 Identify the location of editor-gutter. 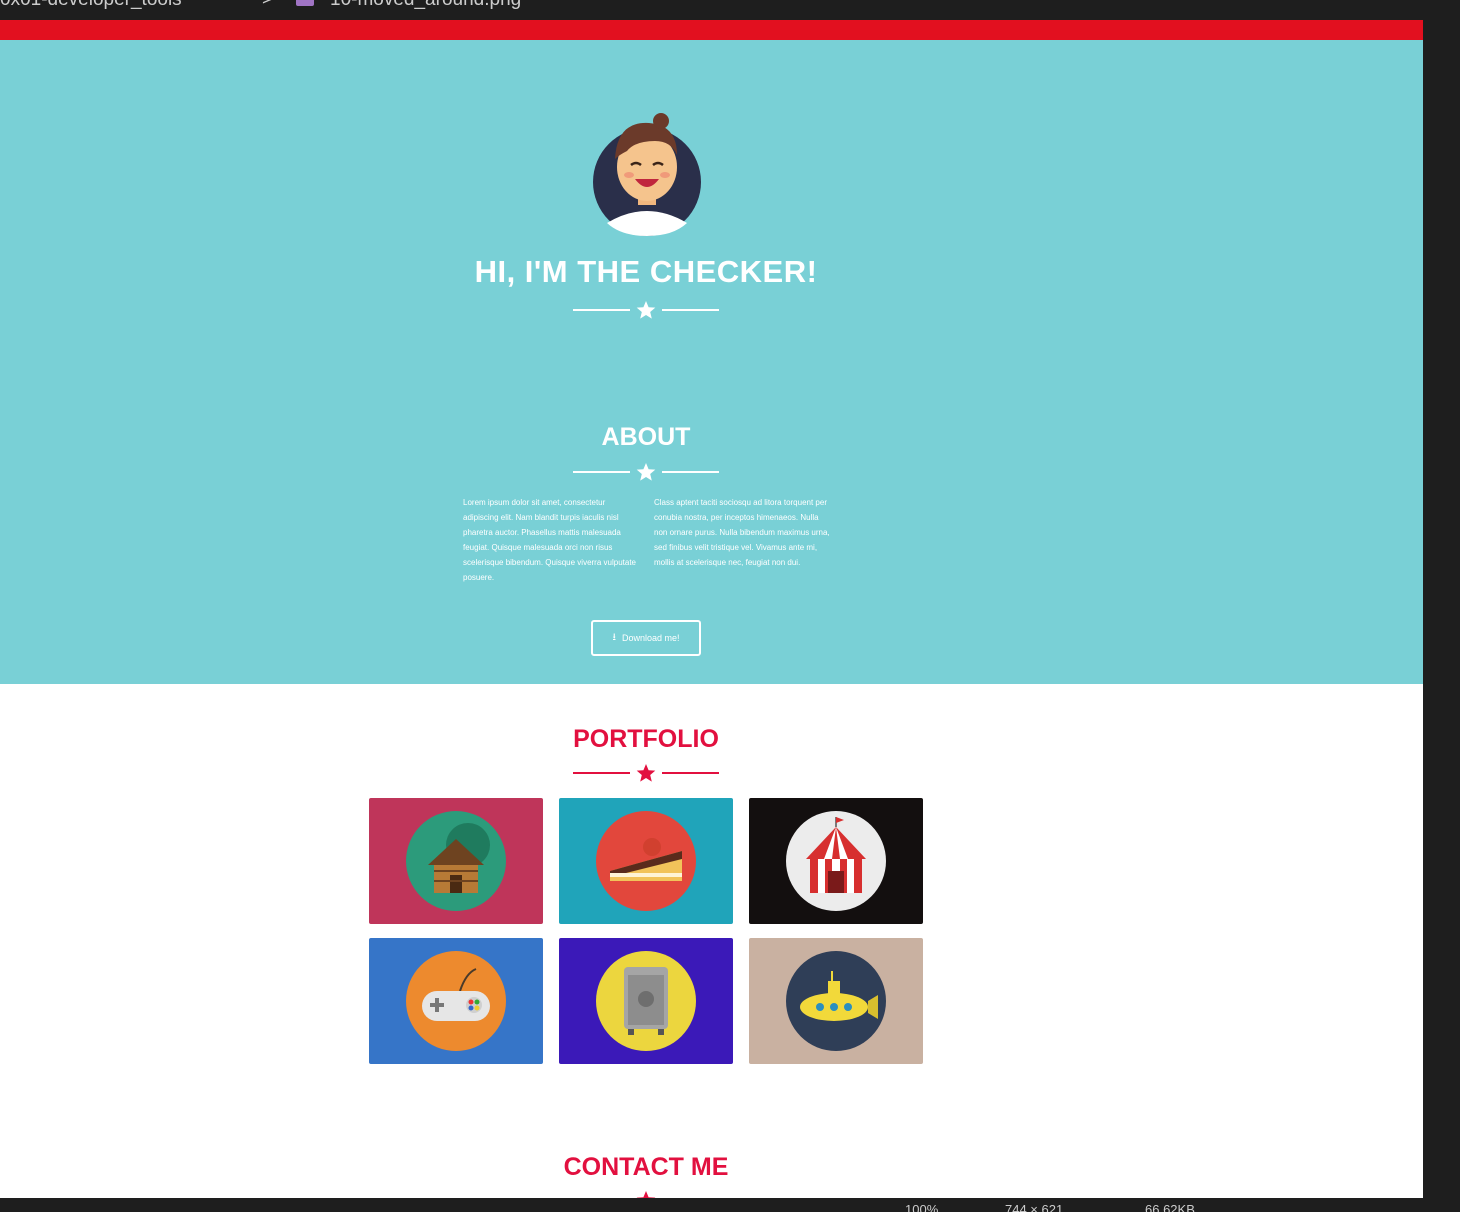
(1441, 599).